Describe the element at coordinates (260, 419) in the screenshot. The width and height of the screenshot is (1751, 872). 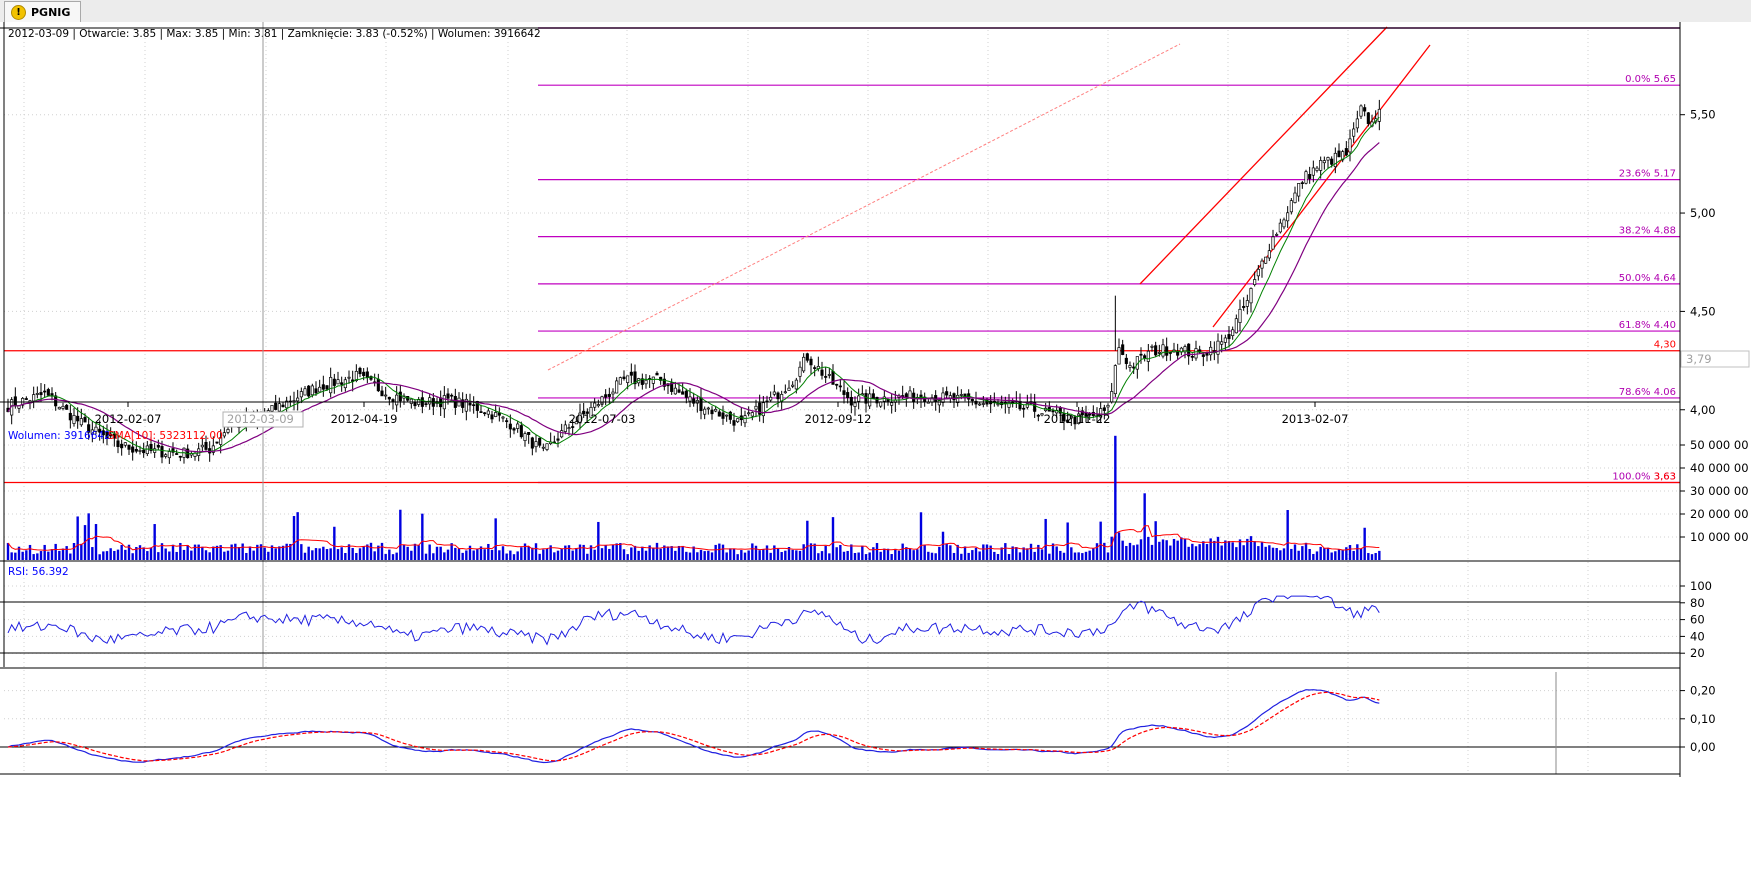
I see `date-cursor-label: 2012-03-09` at that location.